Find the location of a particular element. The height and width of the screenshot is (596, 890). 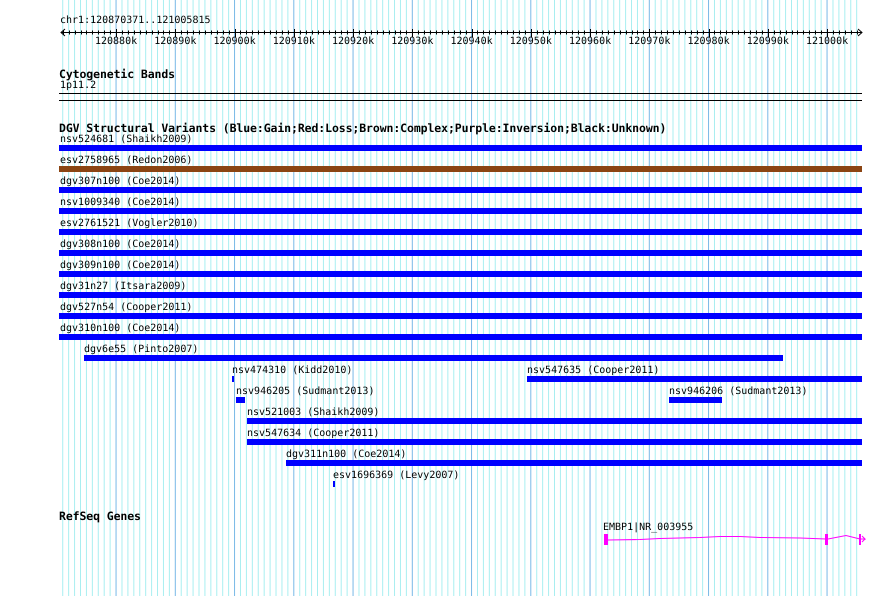

variant-label: dgv309n100 (Coe2014) is located at coordinates (120, 265).